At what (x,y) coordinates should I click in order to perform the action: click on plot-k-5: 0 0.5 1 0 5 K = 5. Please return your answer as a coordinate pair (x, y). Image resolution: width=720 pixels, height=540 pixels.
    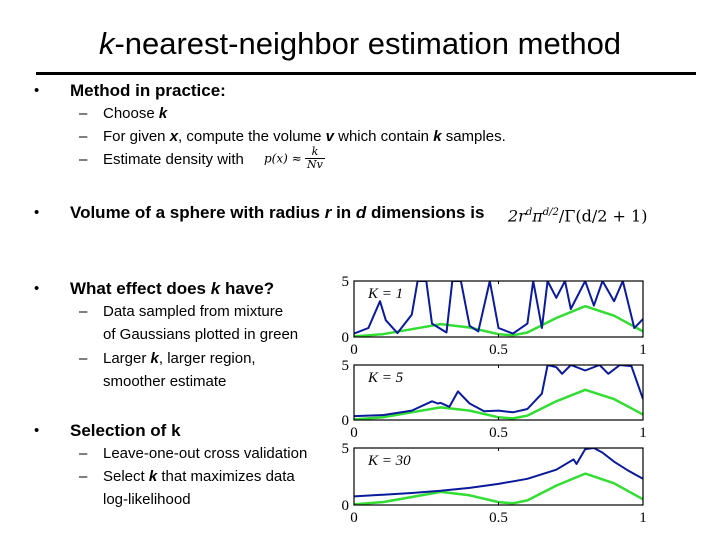
    Looking at the image, I should click on (494, 399).